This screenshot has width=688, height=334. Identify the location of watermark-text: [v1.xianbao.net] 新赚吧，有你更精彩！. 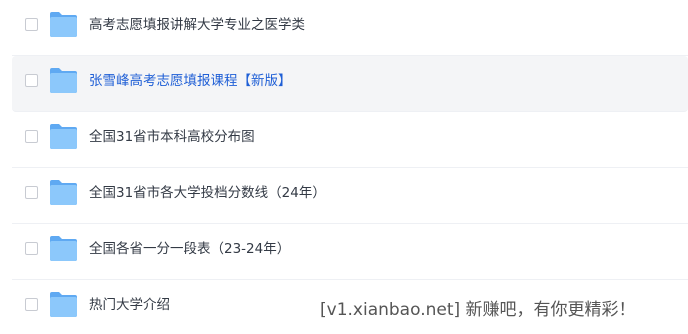
(478, 310).